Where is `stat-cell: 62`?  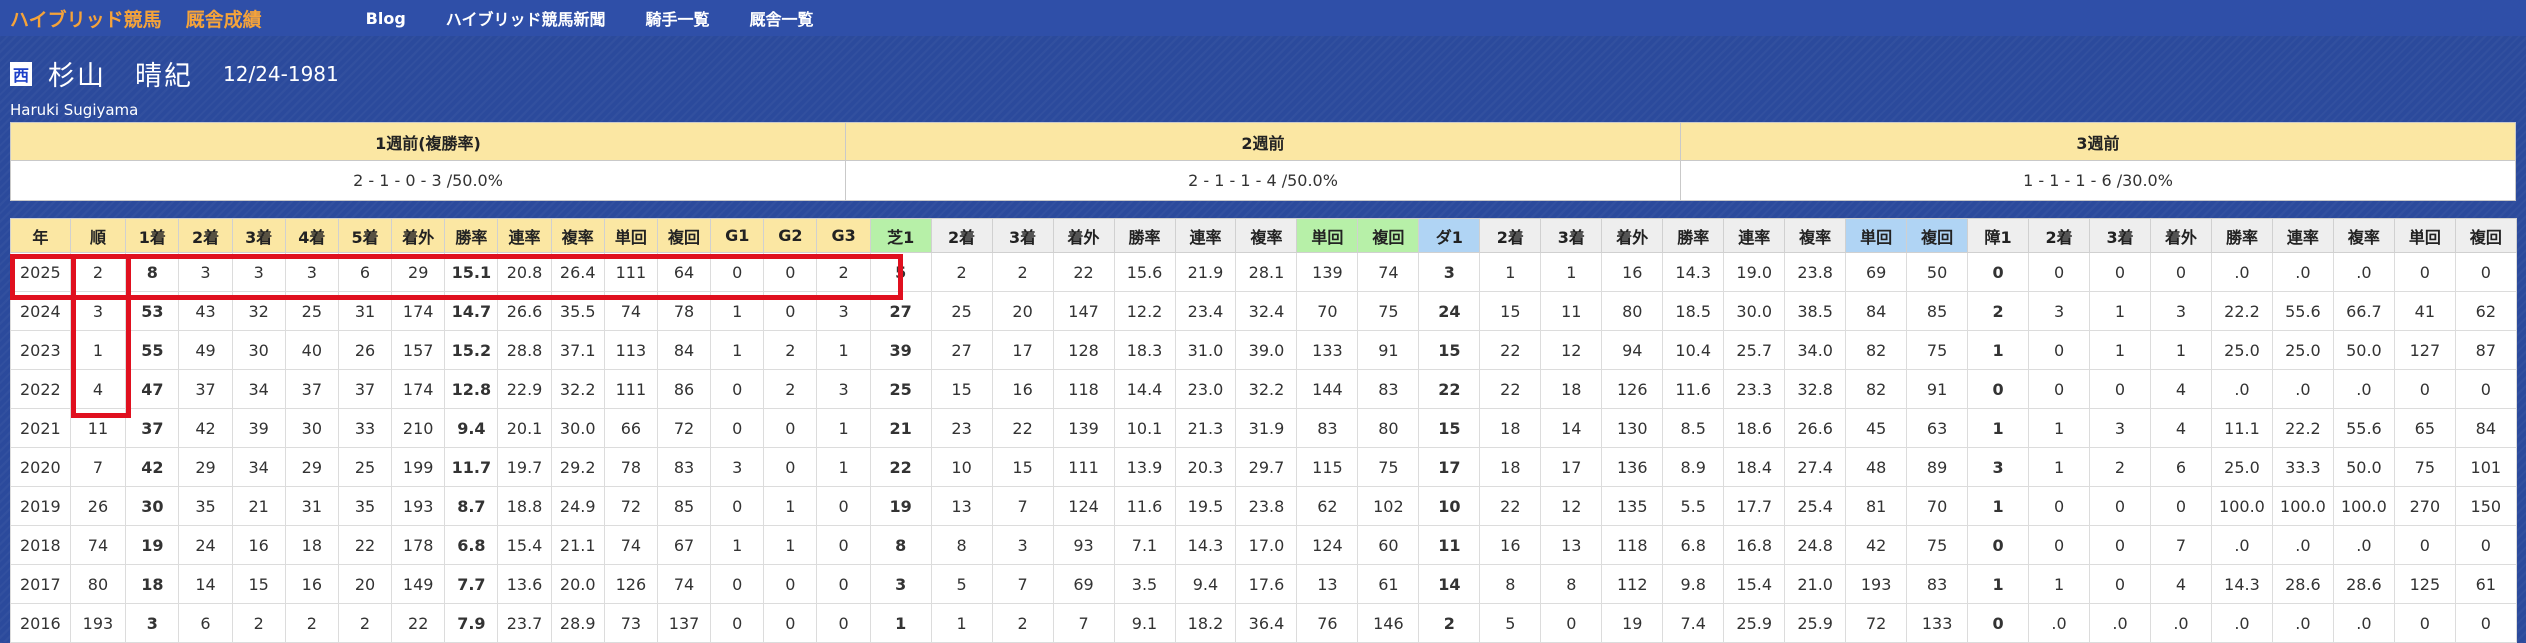
stat-cell: 62 is located at coordinates (1327, 506).